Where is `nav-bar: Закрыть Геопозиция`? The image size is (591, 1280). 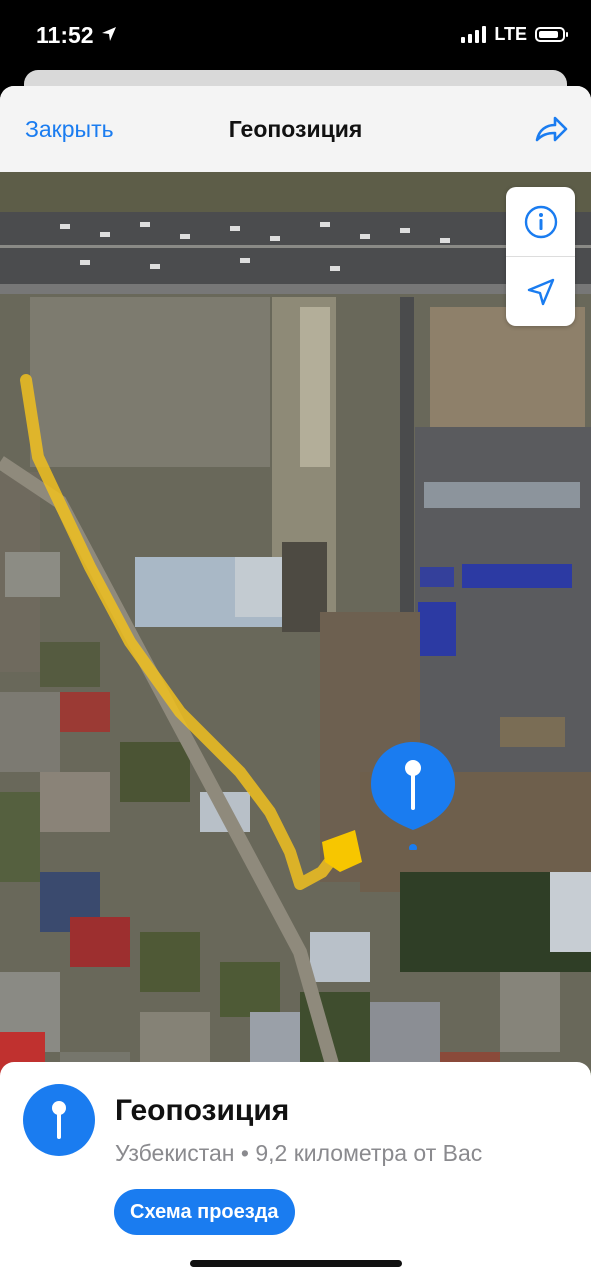
nav-bar: Закрыть Геопозиция is located at coordinates (295, 129).